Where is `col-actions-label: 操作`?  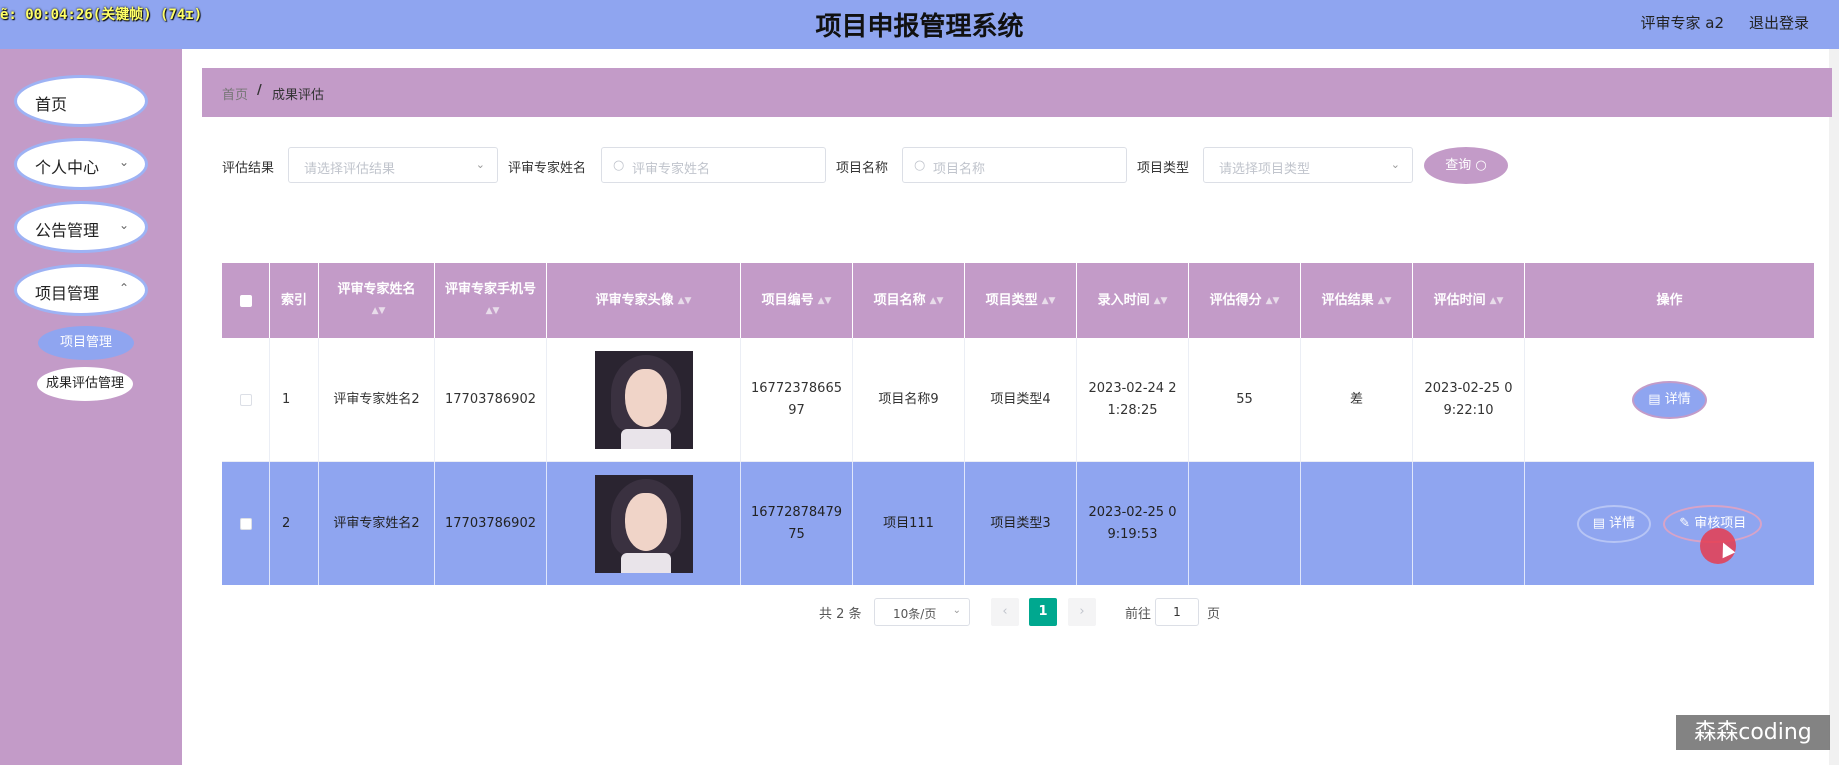
col-actions-label: 操作 is located at coordinates (1669, 300).